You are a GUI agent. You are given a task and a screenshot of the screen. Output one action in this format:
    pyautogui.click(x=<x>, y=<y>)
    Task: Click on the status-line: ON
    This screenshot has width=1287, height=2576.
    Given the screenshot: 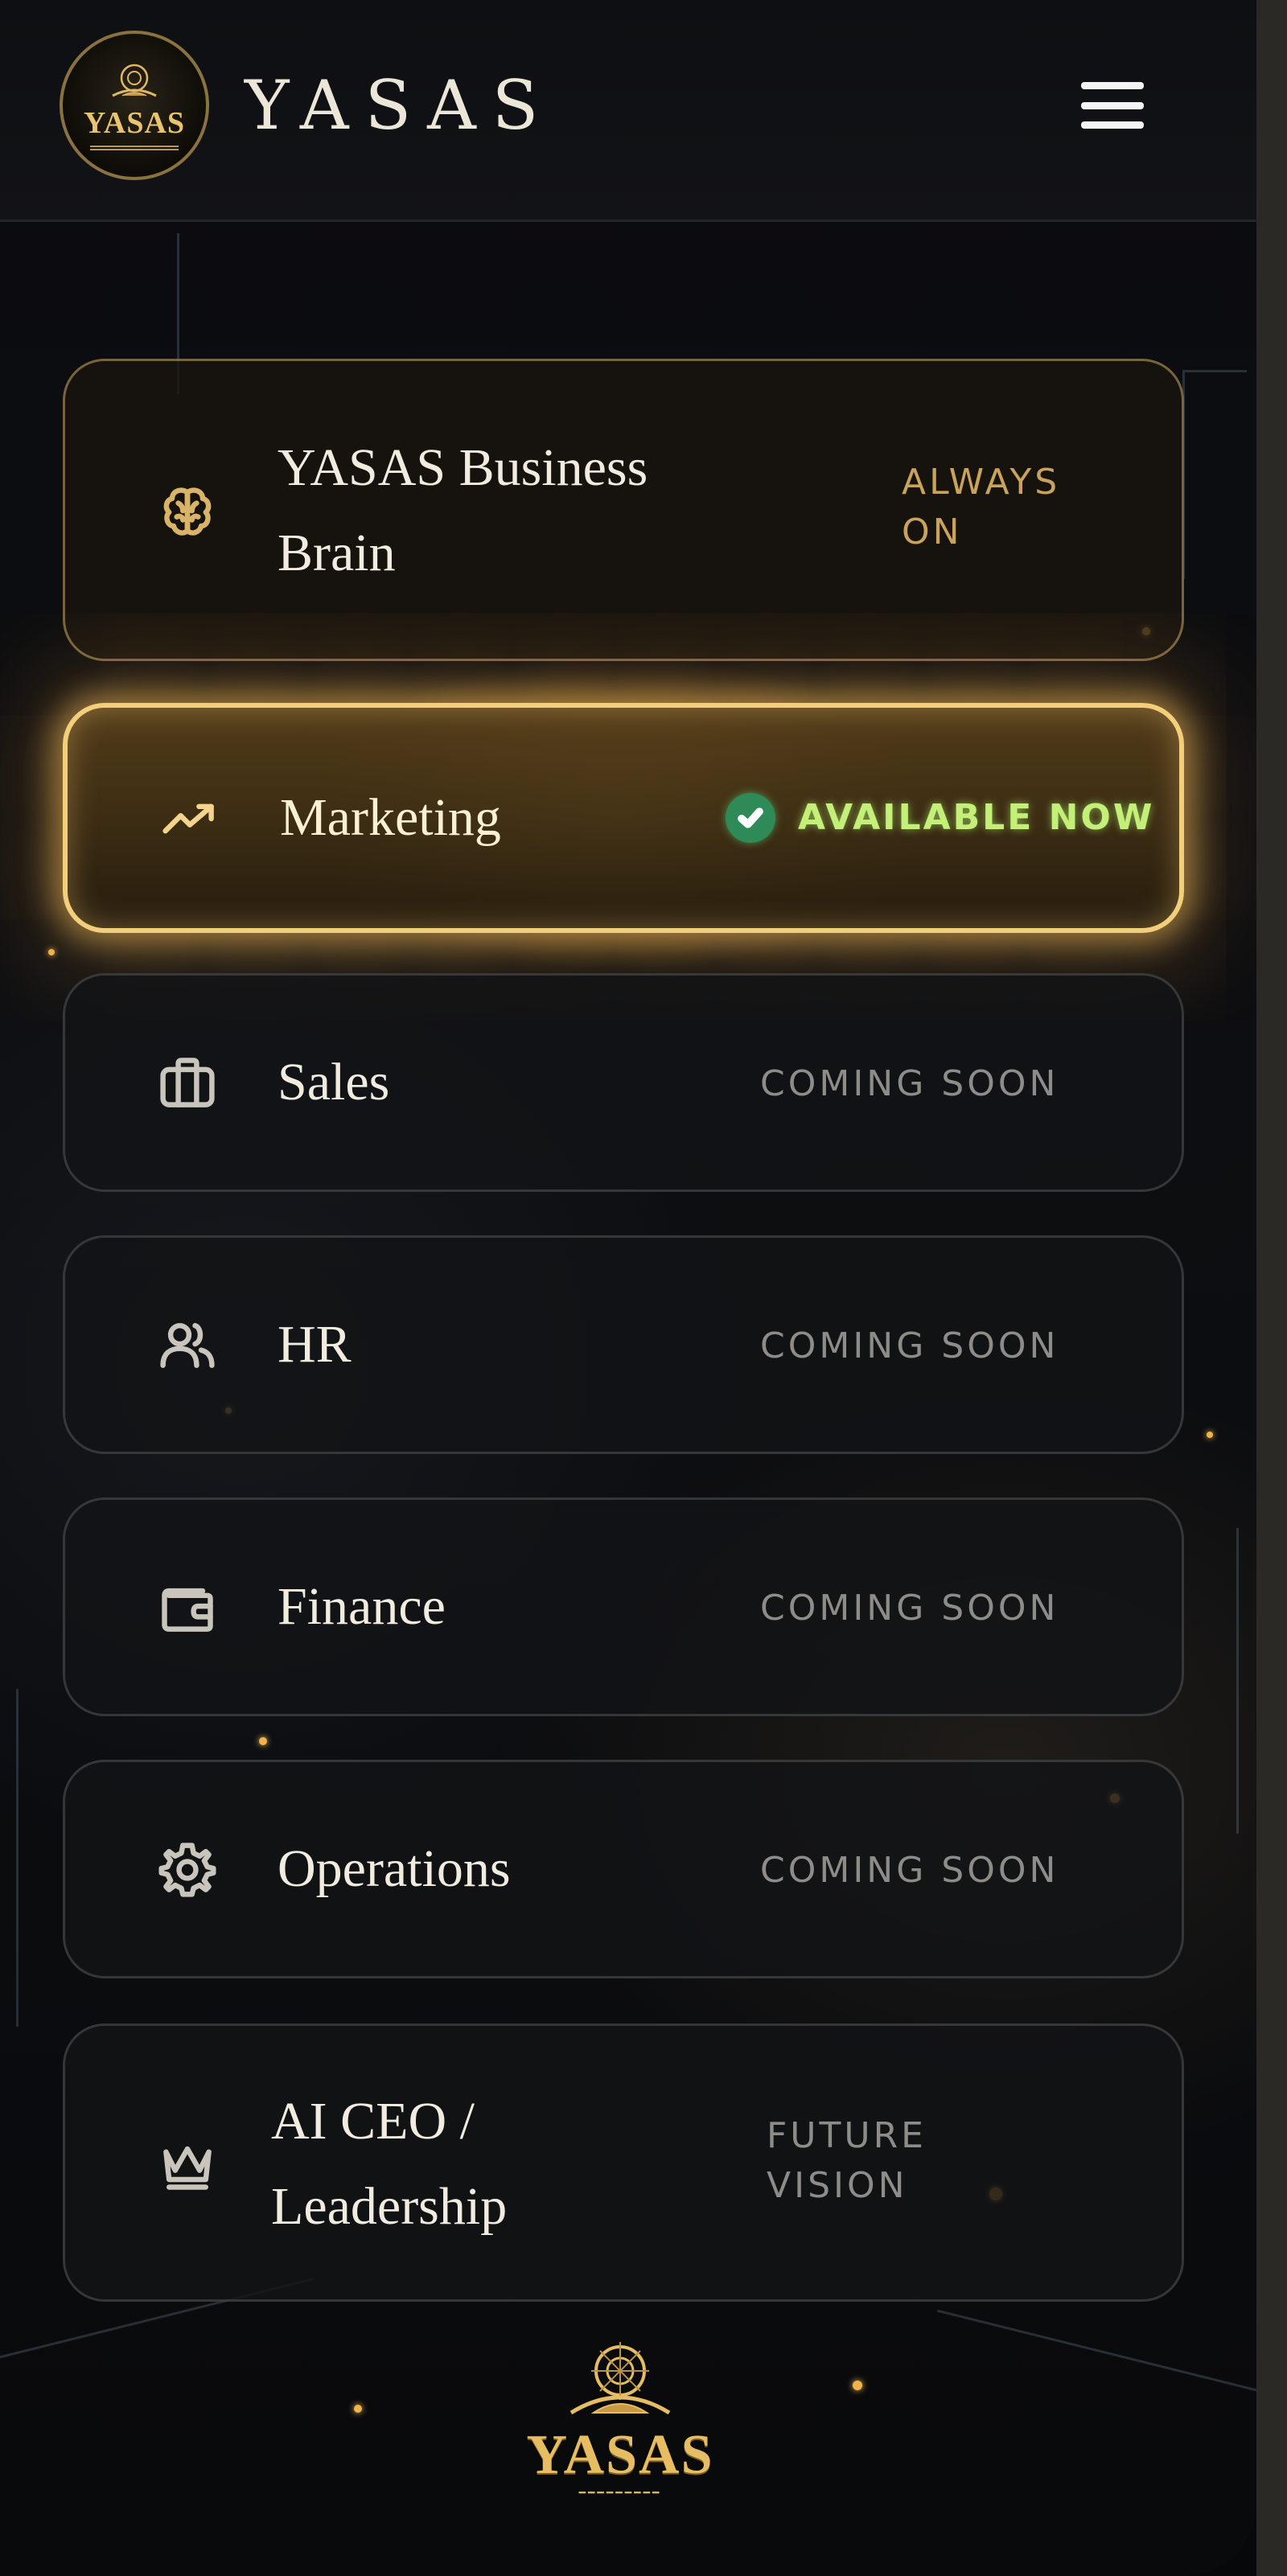 What is the action you would take?
    pyautogui.click(x=932, y=532)
    